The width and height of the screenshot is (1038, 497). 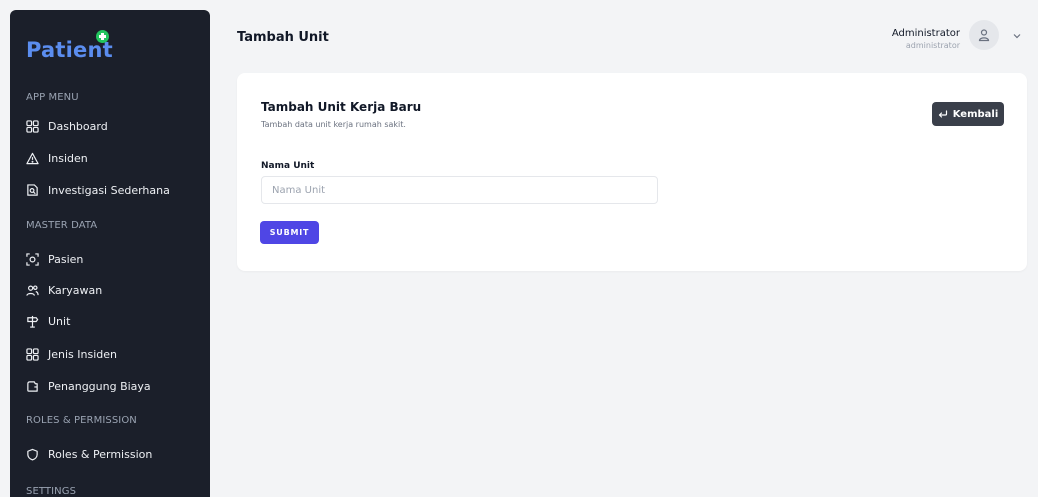 What do you see at coordinates (1017, 36) in the screenshot?
I see `chevron-down-icon` at bounding box center [1017, 36].